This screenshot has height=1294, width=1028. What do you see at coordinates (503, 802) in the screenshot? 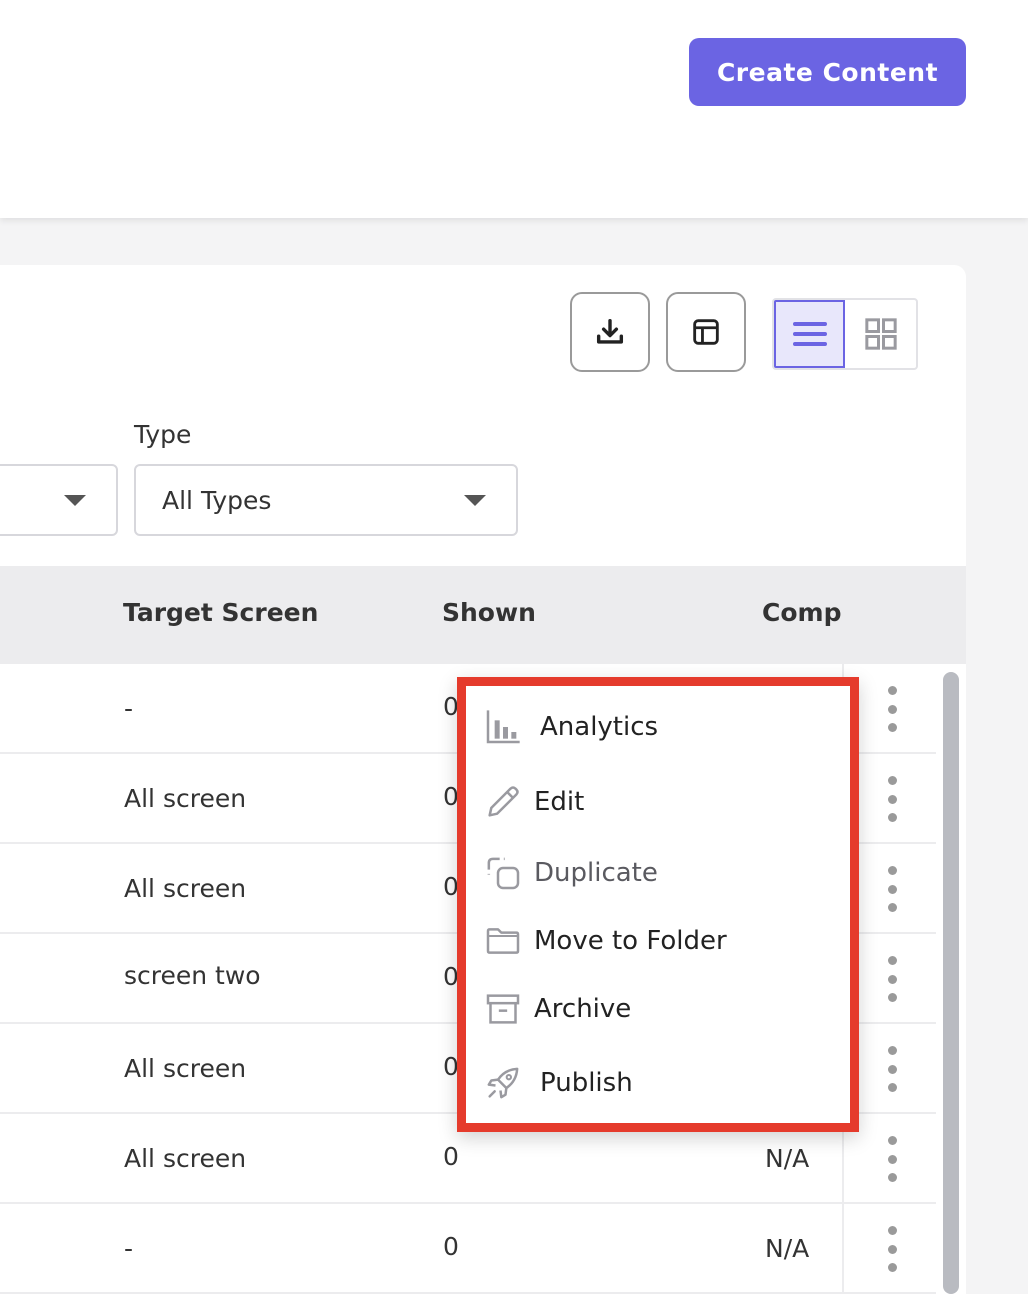
I see `pencil-icon` at bounding box center [503, 802].